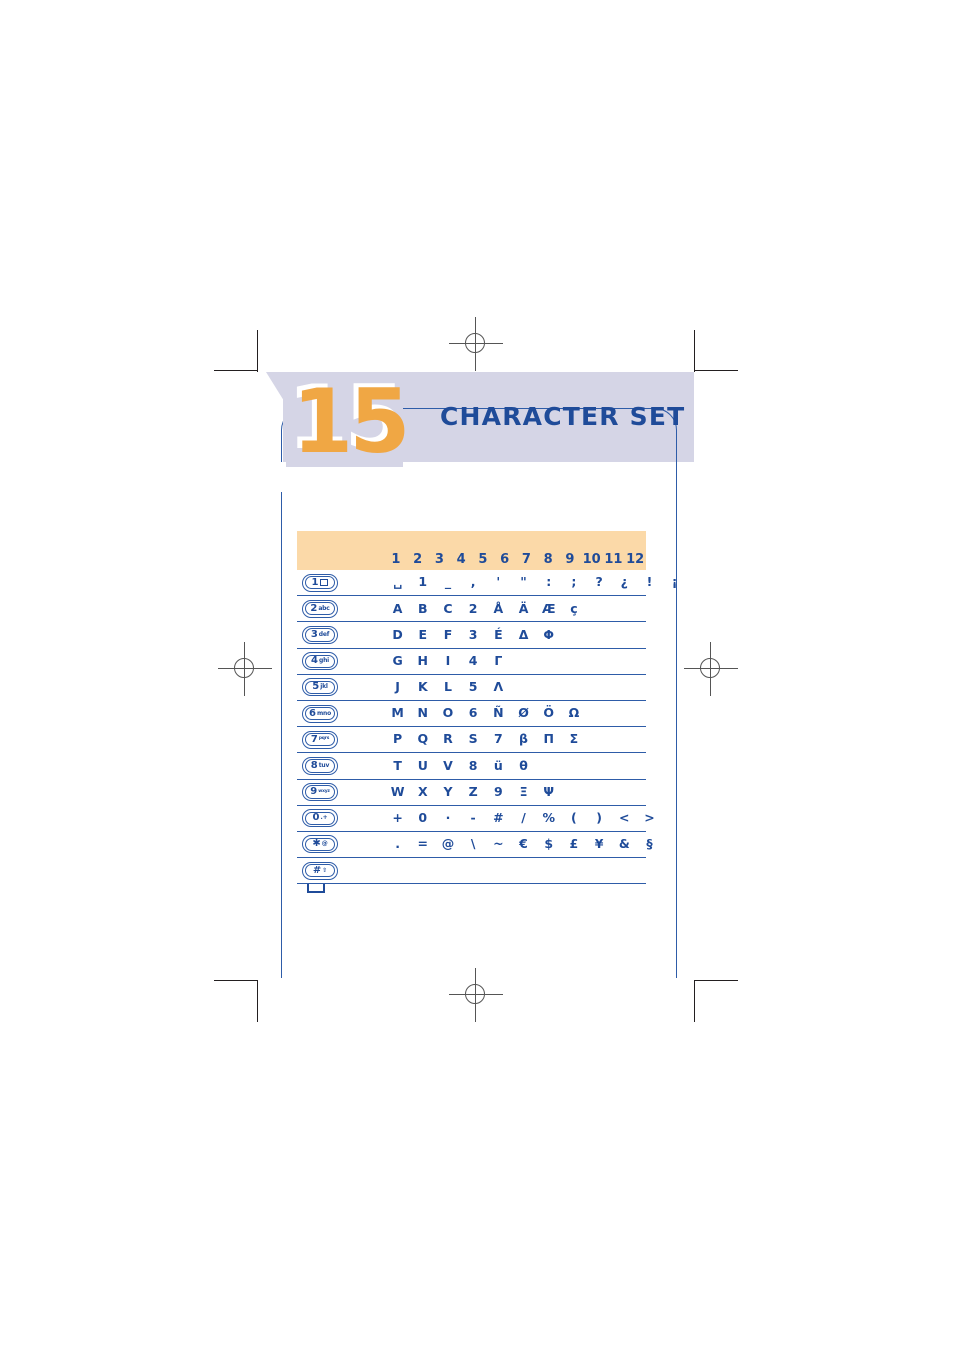 The height and width of the screenshot is (1348, 954). What do you see at coordinates (548, 739) in the screenshot?
I see `character-cell: Π` at bounding box center [548, 739].